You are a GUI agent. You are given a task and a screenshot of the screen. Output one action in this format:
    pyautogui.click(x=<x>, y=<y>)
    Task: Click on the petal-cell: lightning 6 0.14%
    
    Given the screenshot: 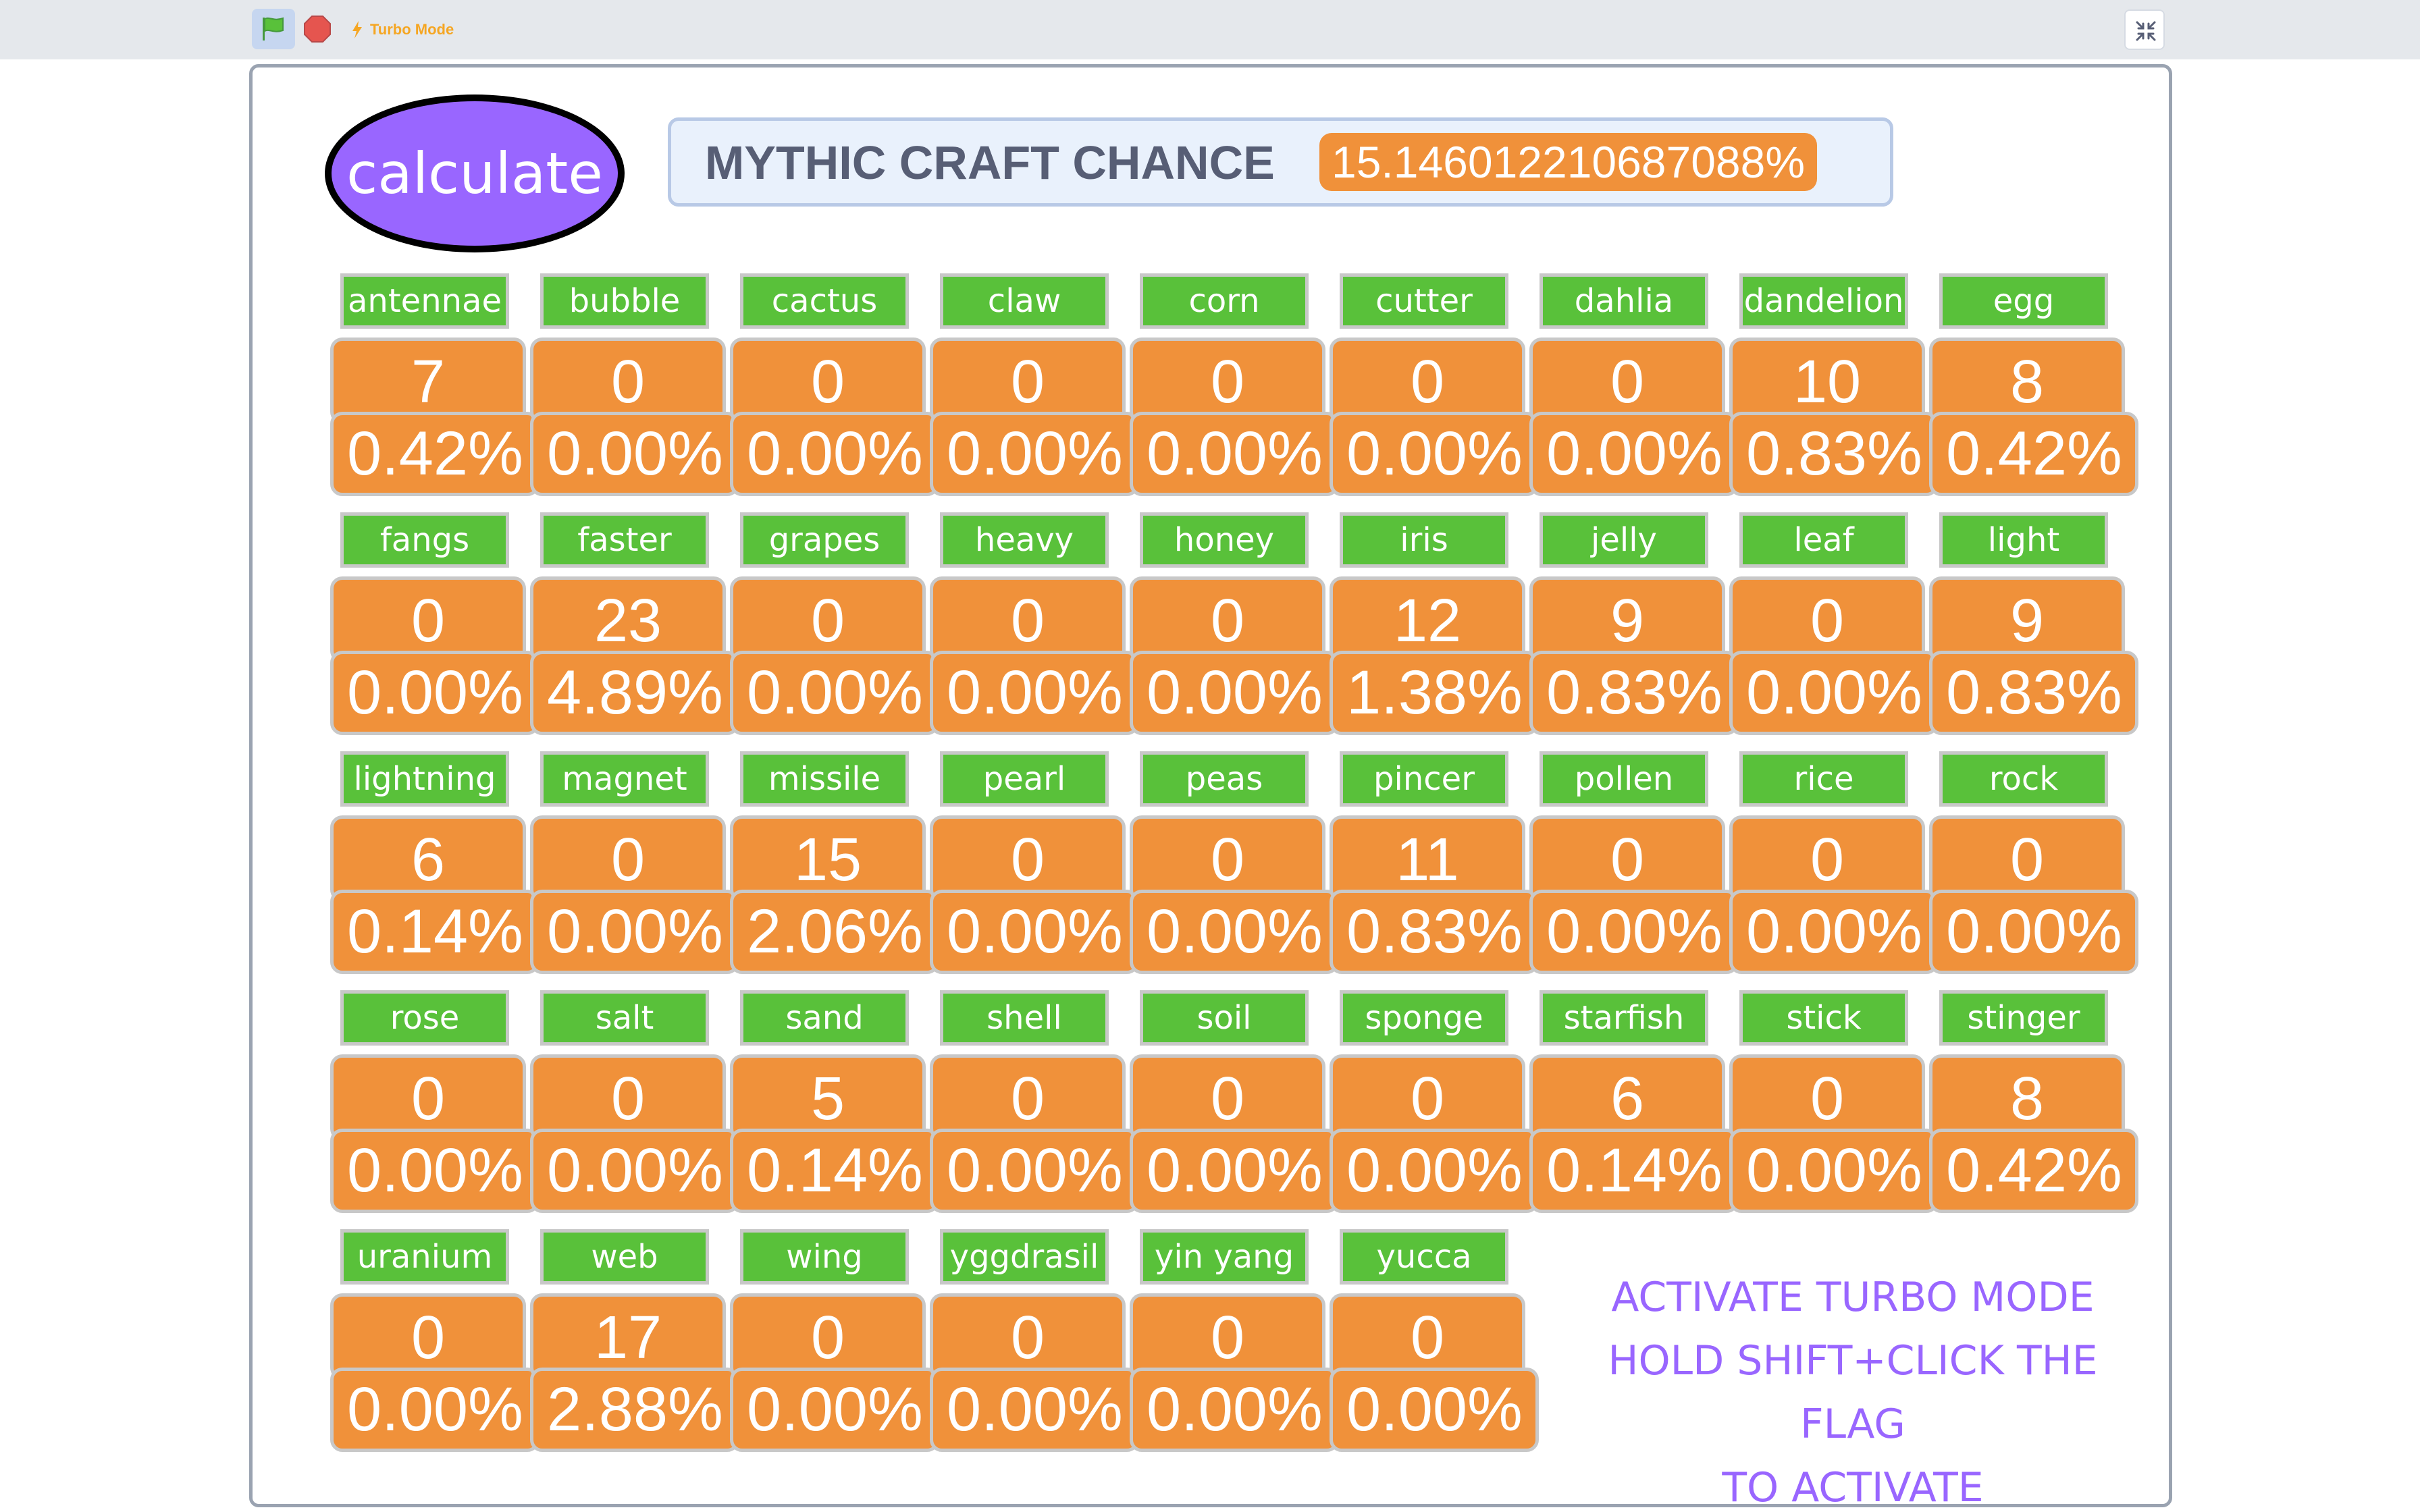 What is the action you would take?
    pyautogui.click(x=431, y=866)
    